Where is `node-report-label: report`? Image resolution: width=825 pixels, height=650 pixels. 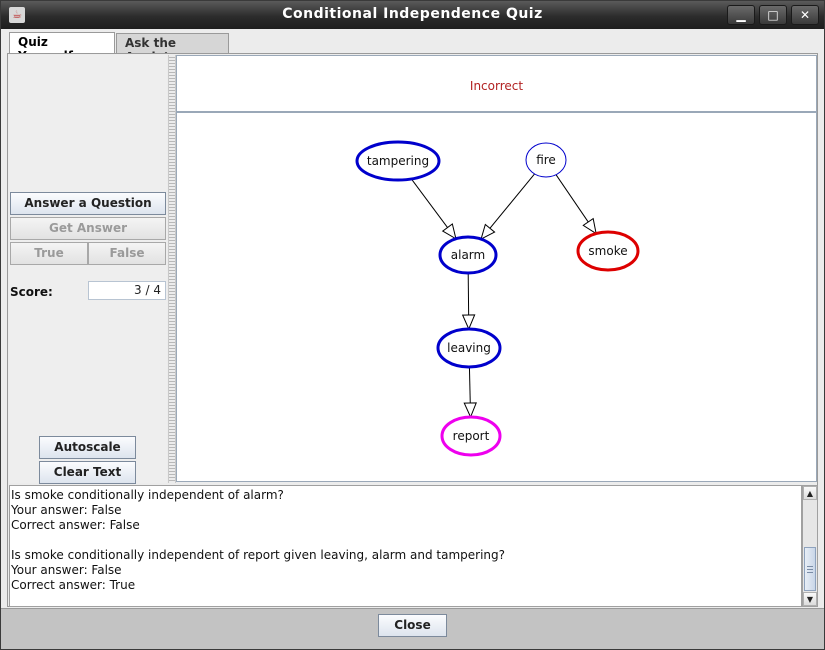 node-report-label: report is located at coordinates (471, 436).